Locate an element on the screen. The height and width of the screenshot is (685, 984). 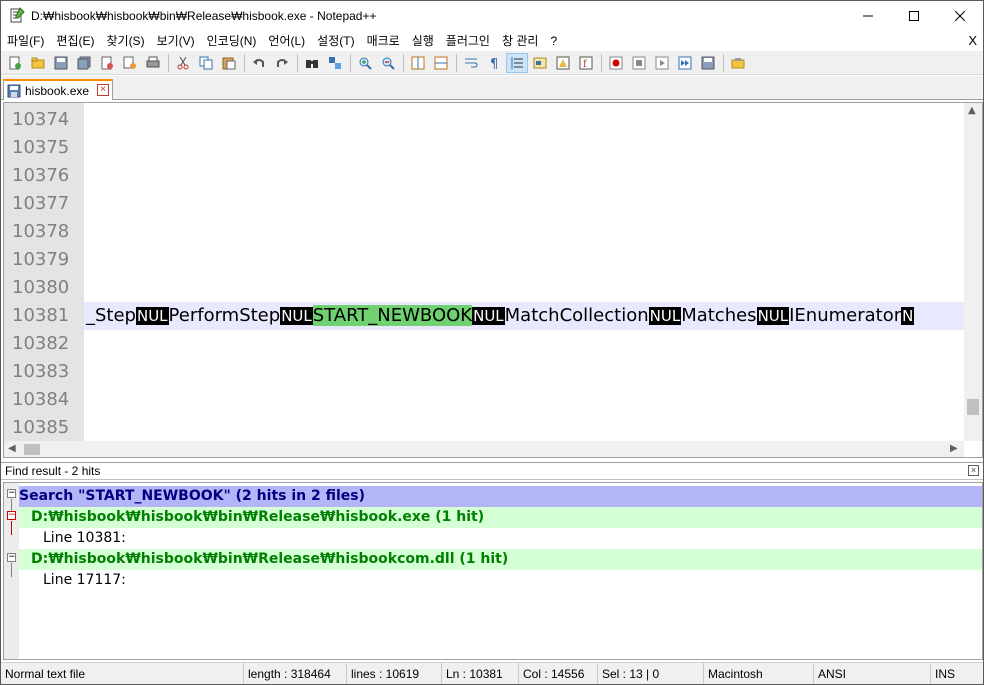
play-macro-button is located at coordinates (662, 63).